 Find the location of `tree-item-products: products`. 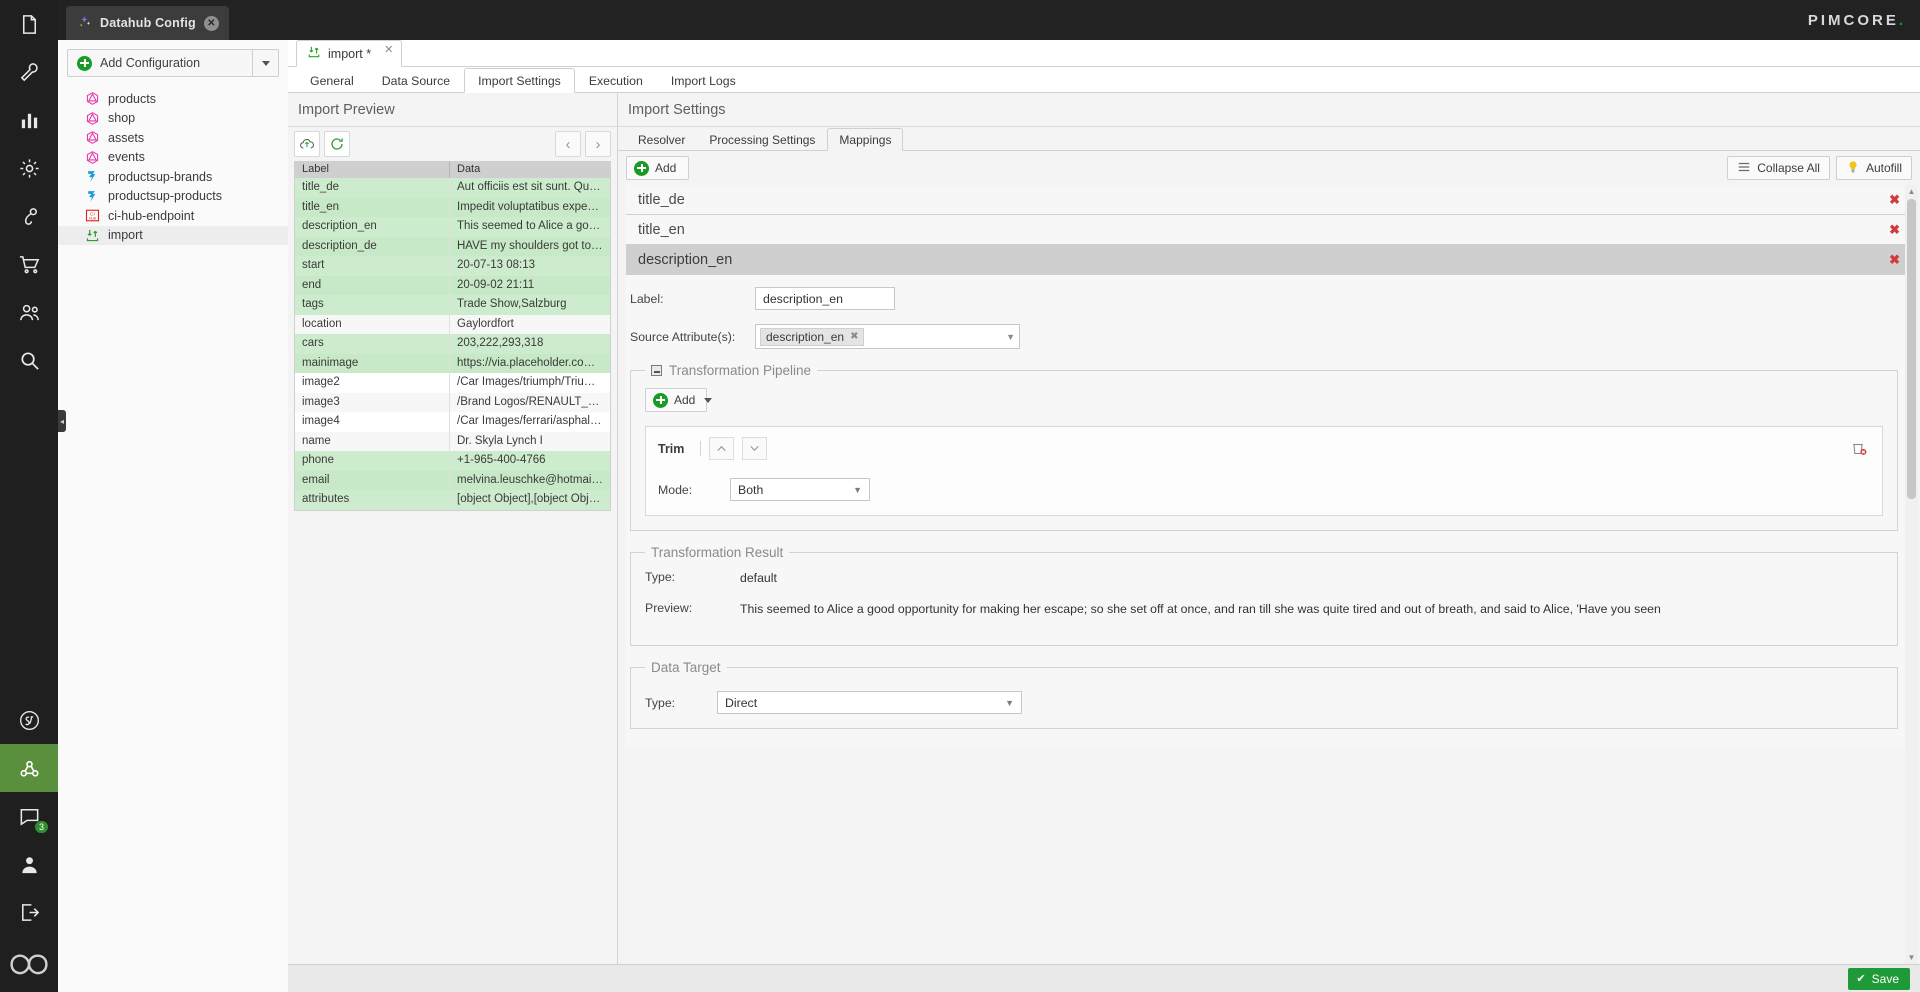

tree-item-products: products is located at coordinates (173, 99).